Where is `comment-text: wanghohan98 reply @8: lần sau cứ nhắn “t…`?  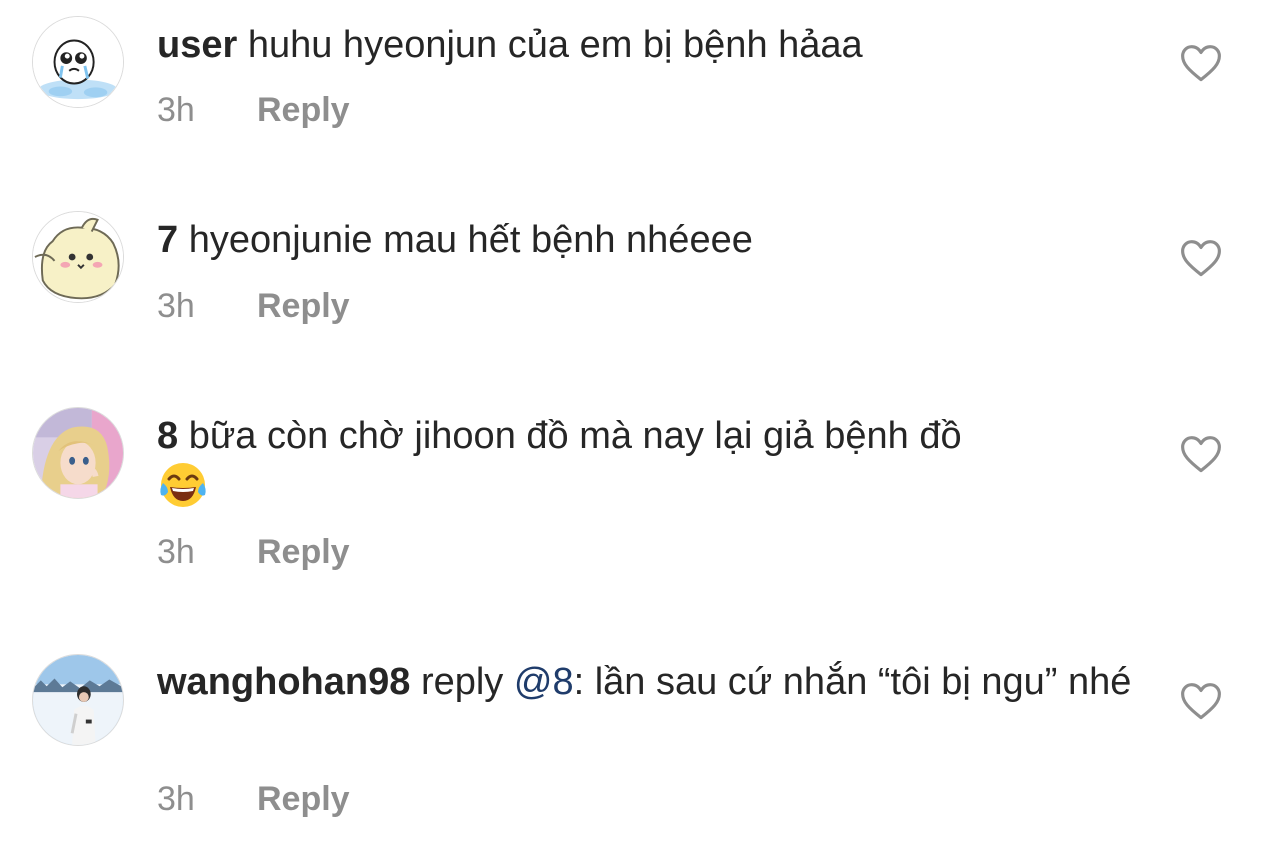 comment-text: wanghohan98 reply @8: lần sau cứ nhắn “t… is located at coordinates (647, 682).